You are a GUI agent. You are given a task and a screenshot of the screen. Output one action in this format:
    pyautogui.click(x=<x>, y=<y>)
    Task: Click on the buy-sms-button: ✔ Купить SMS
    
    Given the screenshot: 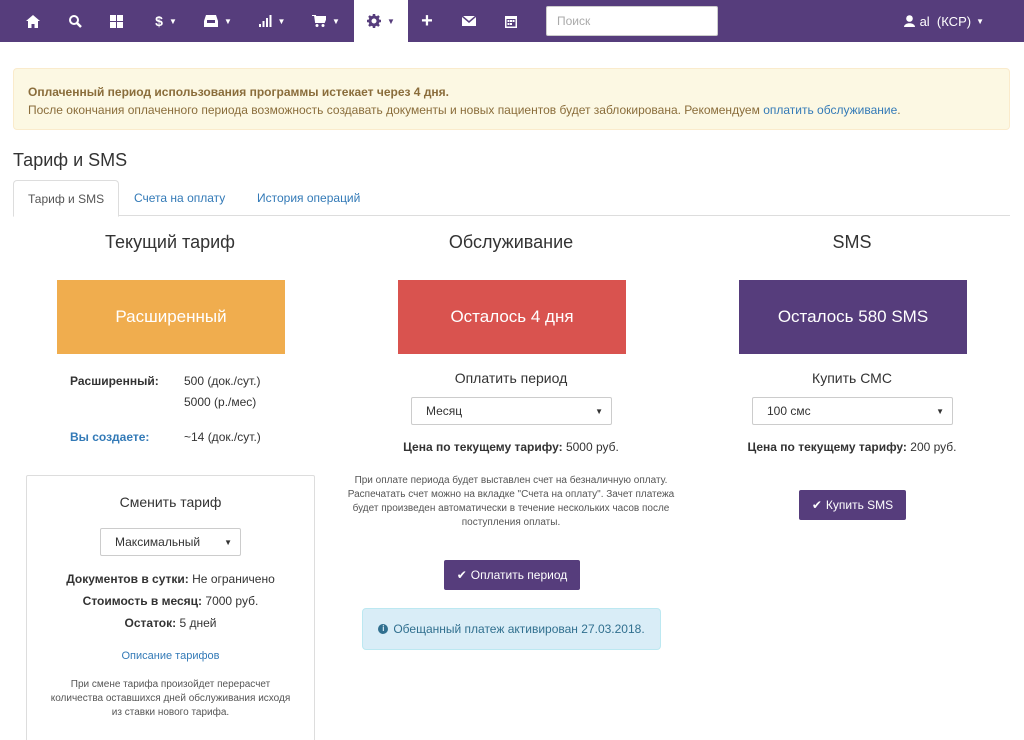 What is the action you would take?
    pyautogui.click(x=852, y=505)
    